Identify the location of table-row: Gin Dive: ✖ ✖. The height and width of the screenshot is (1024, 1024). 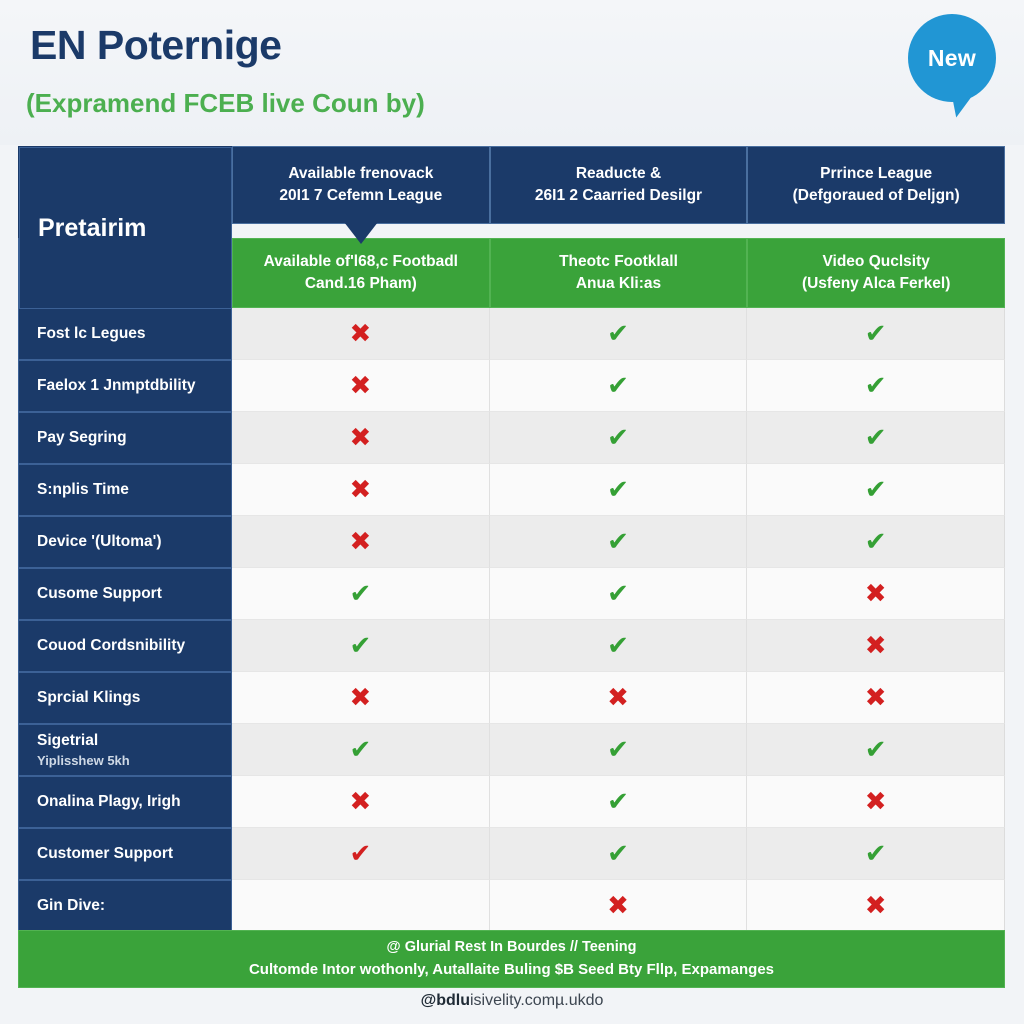
(512, 906).